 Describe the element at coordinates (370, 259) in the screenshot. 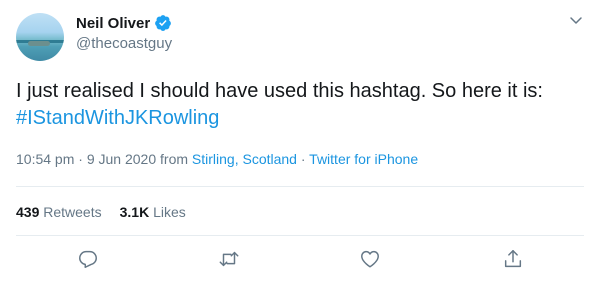

I see `heart-icon` at that location.